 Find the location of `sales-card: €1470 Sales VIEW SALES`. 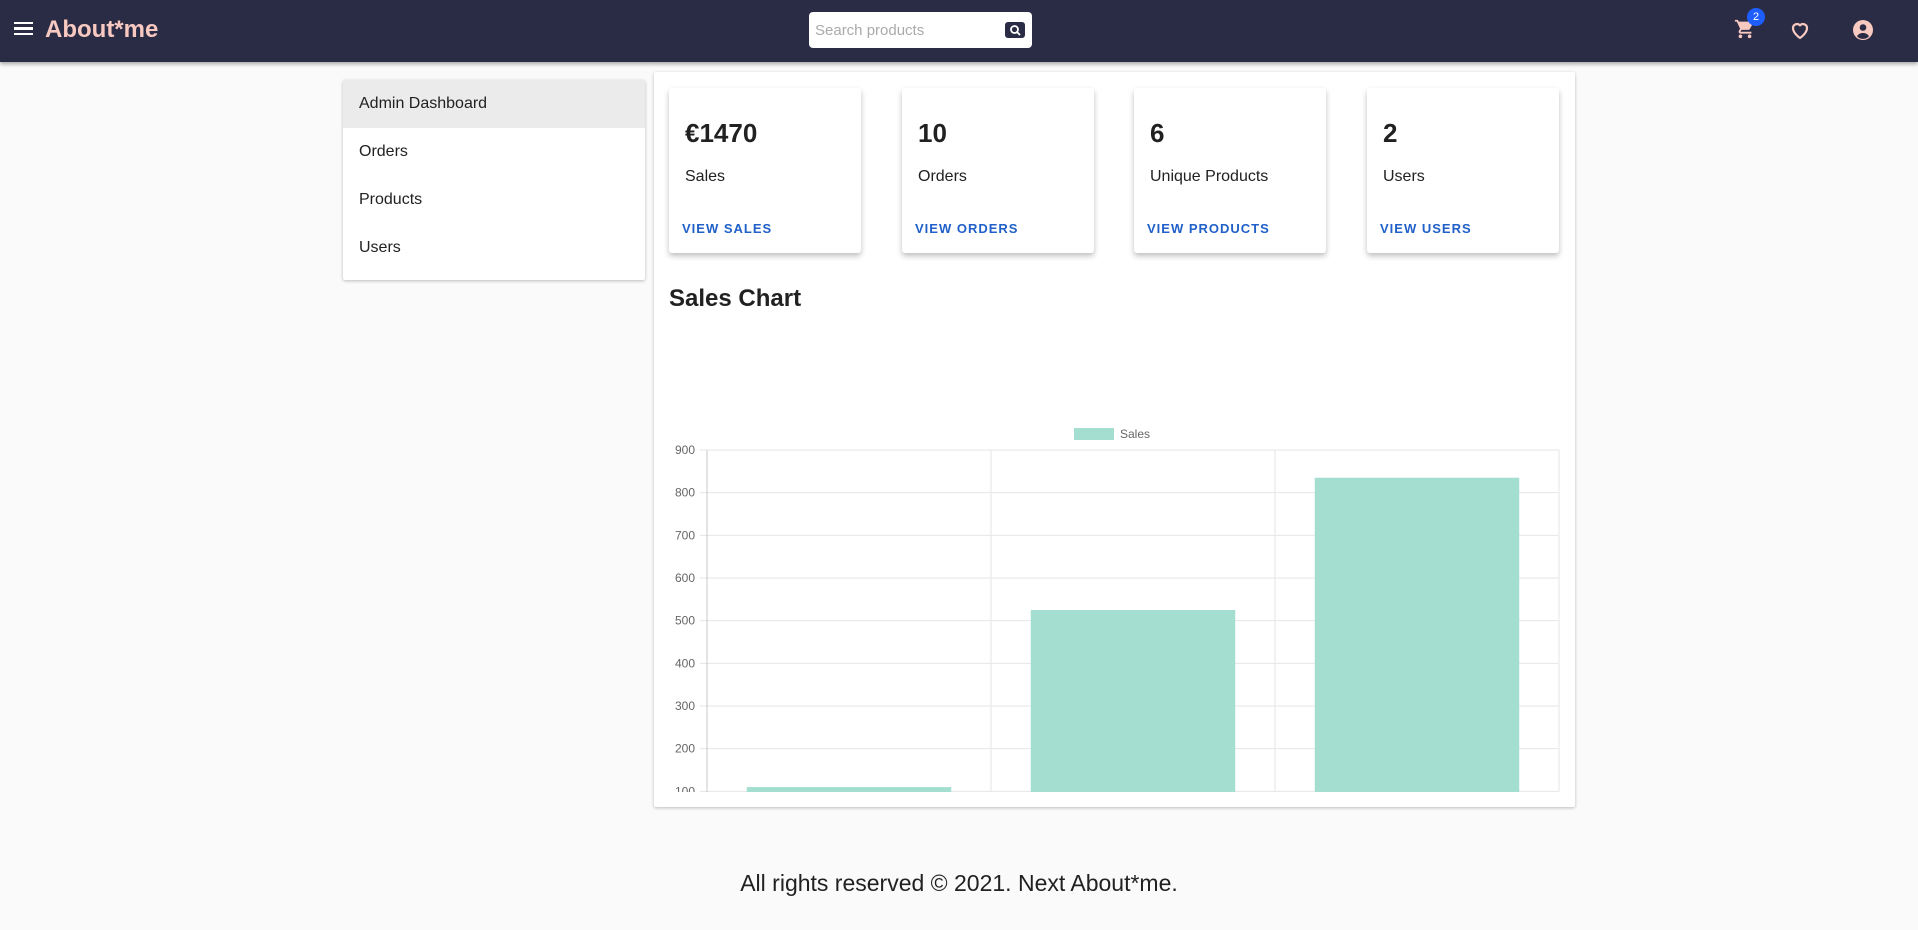

sales-card: €1470 Sales VIEW SALES is located at coordinates (765, 170).